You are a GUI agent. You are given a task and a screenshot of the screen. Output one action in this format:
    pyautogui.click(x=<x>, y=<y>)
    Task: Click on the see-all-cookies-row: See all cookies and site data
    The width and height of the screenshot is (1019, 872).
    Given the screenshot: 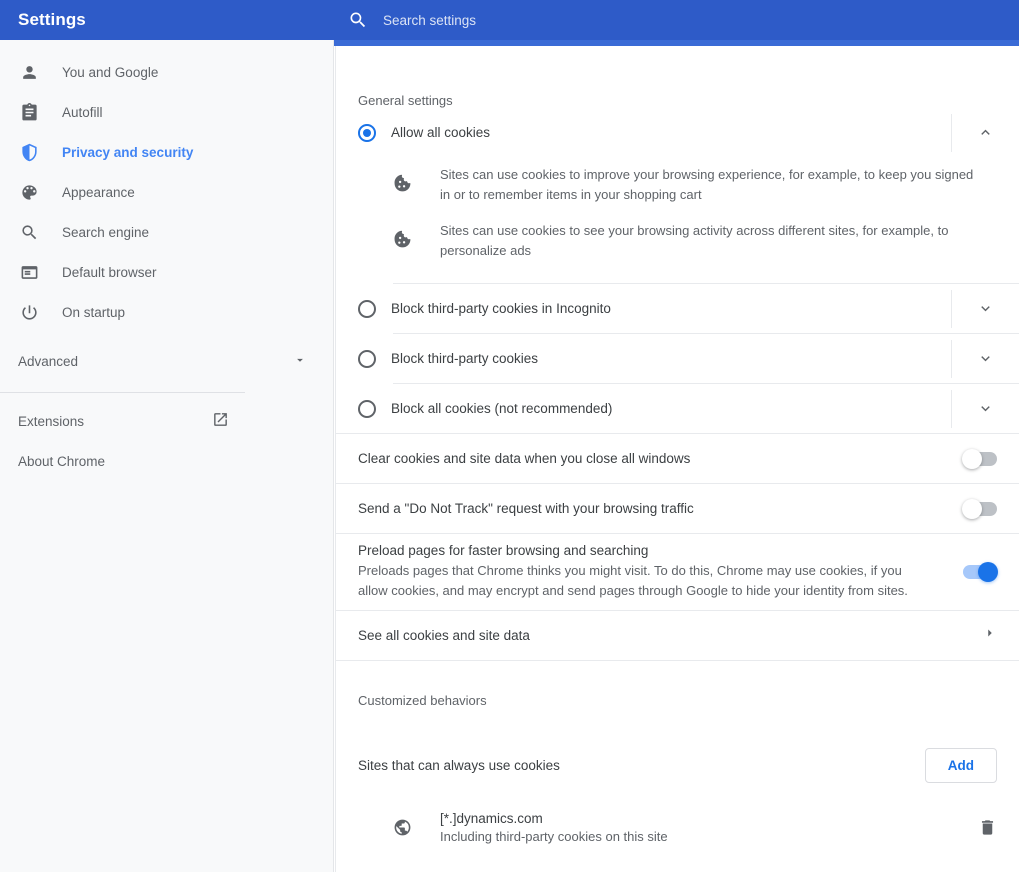 What is the action you would take?
    pyautogui.click(x=677, y=635)
    